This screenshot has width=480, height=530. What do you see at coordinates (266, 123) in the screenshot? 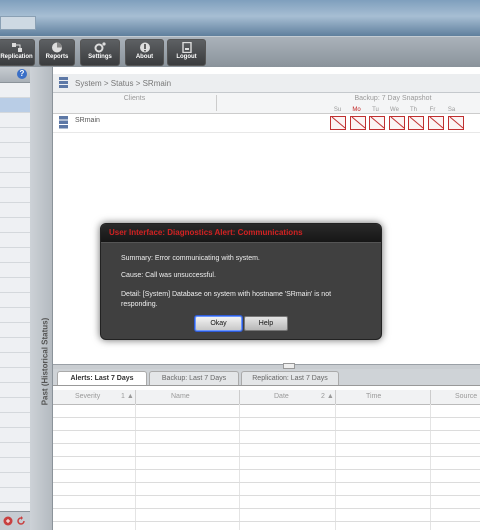
I see `client-row: SRmain` at bounding box center [266, 123].